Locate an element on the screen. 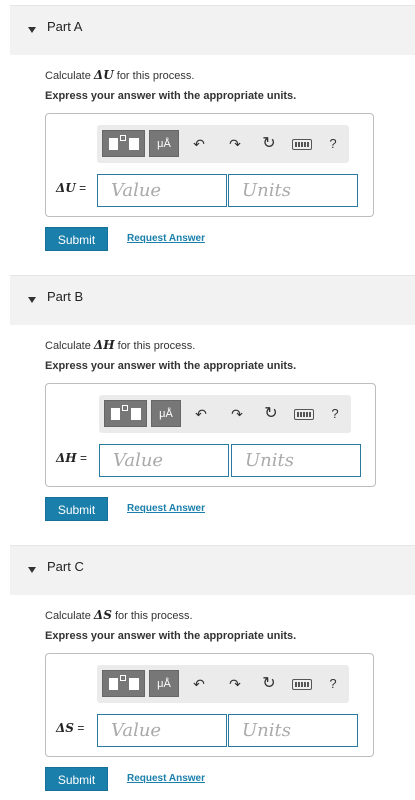 The image size is (415, 800). equation-symbol: ΔU is located at coordinates (66, 188).